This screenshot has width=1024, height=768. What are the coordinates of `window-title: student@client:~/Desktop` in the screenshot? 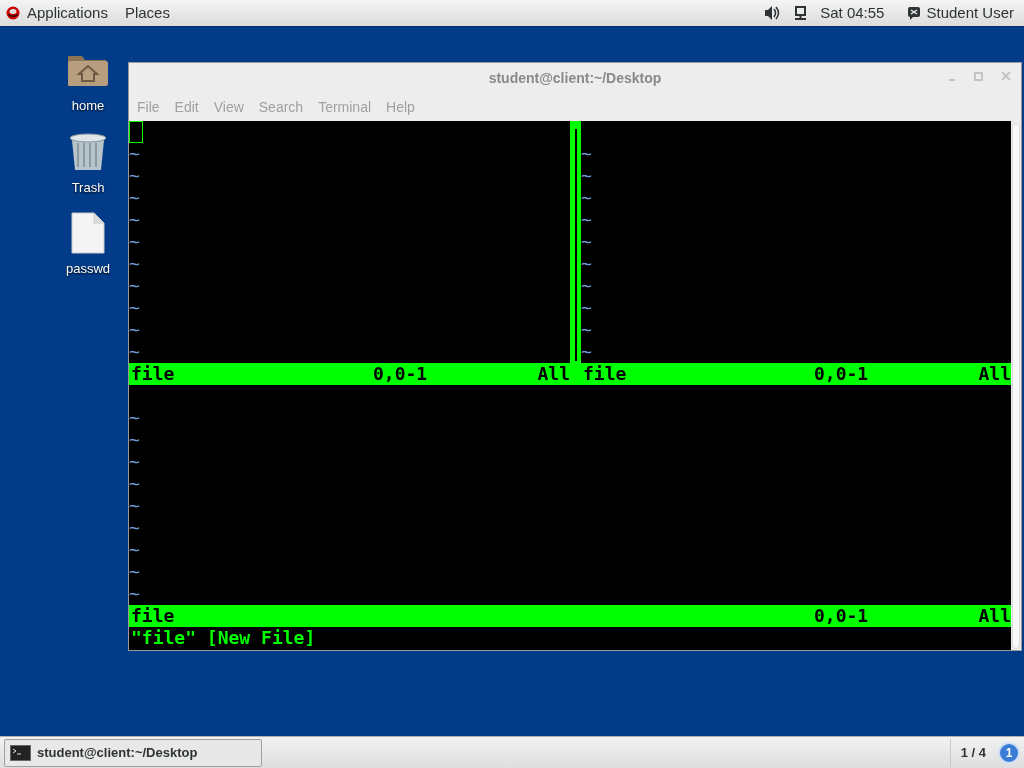 It's located at (575, 78).